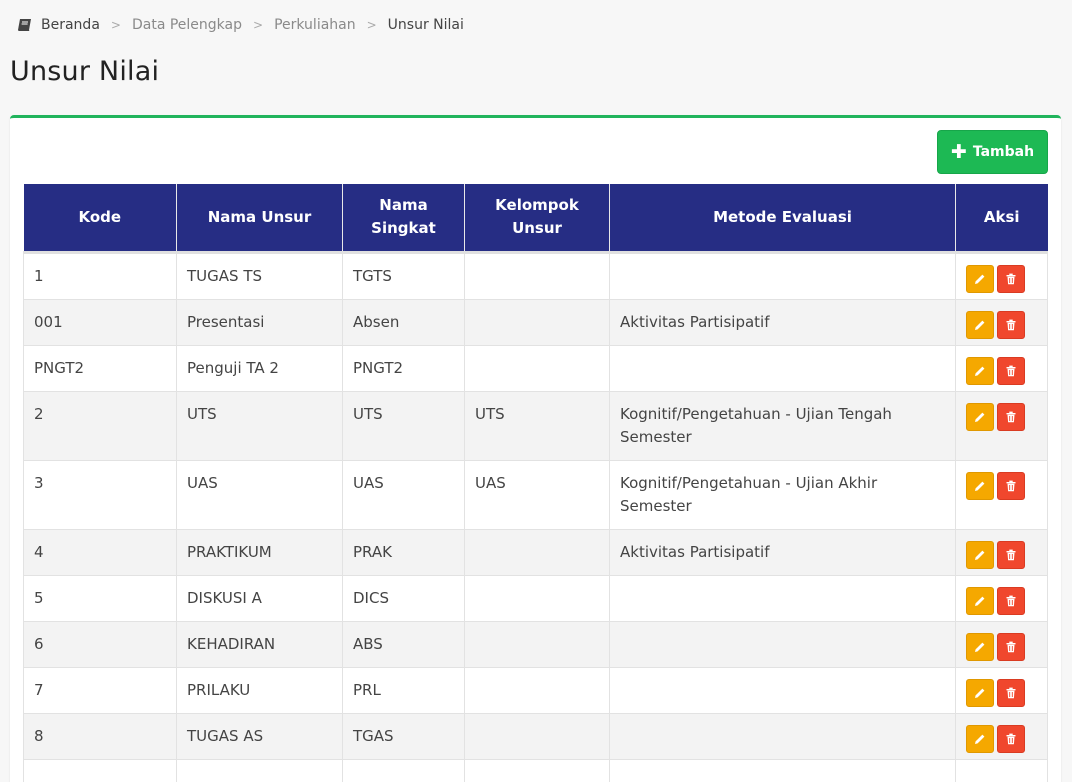 This screenshot has height=782, width=1072. I want to click on cell-kelompok-unsur: UTS, so click(537, 425).